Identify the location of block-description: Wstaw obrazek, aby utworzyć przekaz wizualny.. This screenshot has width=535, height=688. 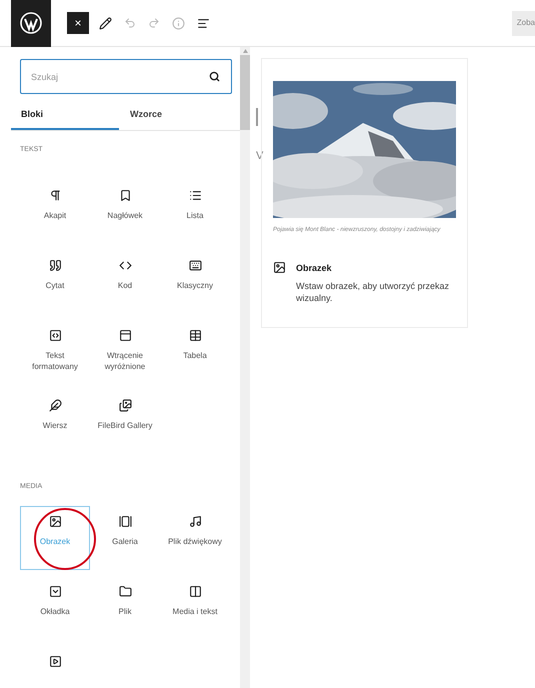
(373, 292).